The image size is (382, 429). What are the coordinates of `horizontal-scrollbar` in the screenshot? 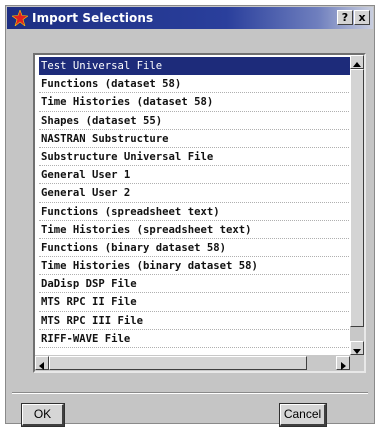 It's located at (192, 363).